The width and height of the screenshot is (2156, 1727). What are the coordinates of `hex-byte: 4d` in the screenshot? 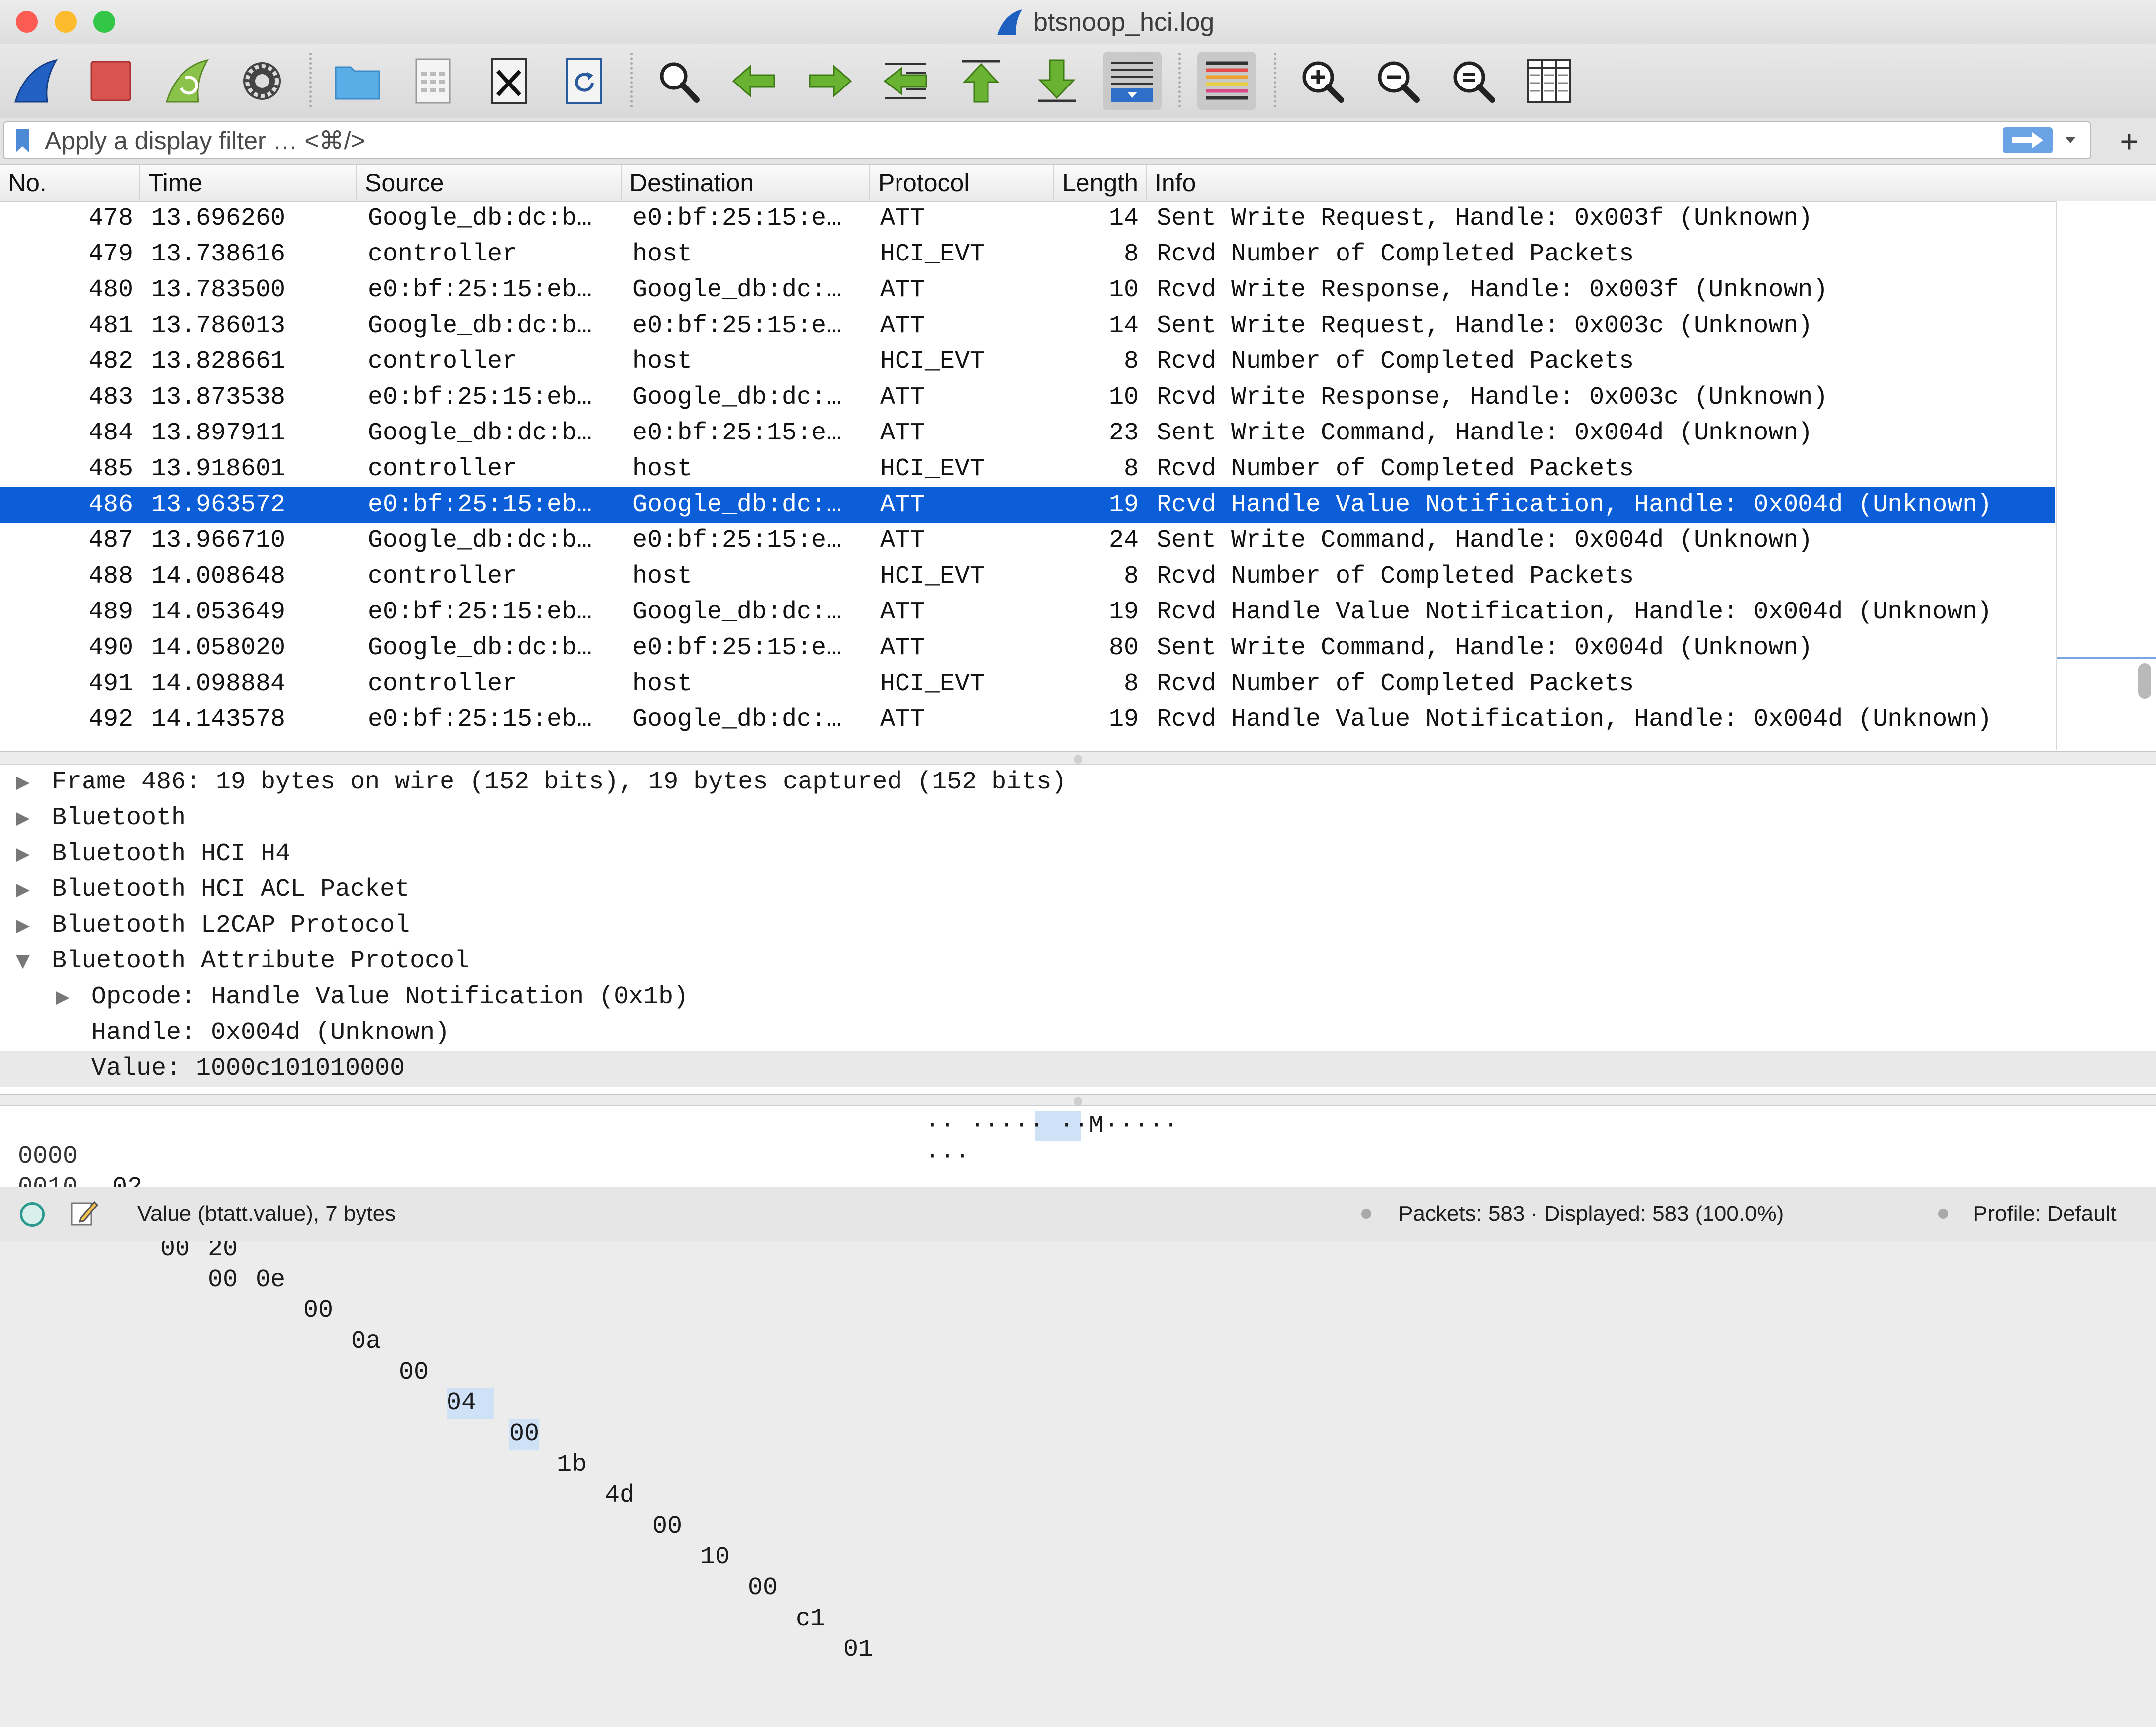 It's located at (619, 1495).